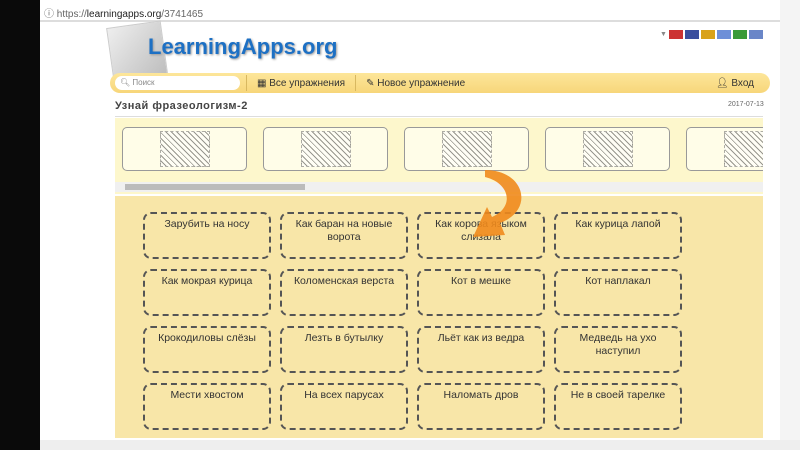  I want to click on language-flags: ▼, so click(711, 34).